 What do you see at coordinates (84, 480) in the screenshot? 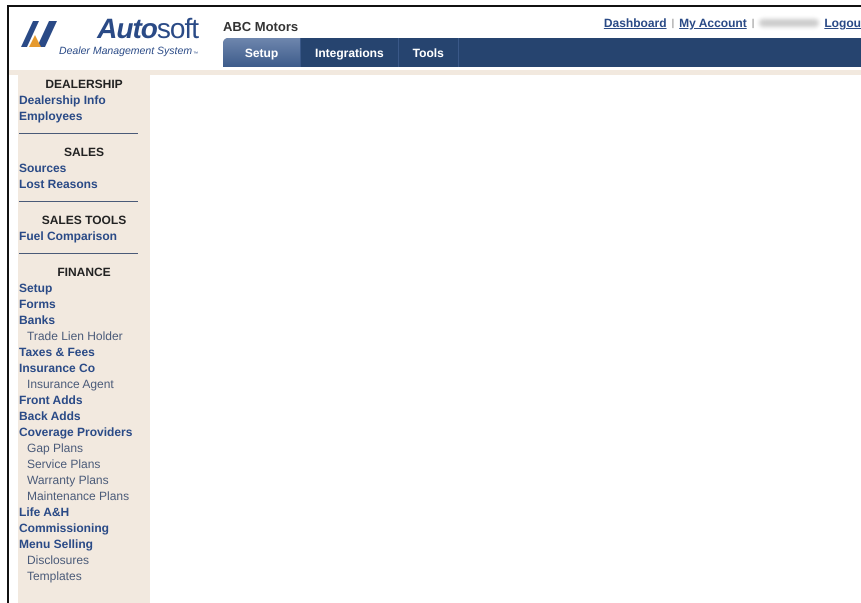
I see `sidebar-sublink: Warranty Plans` at bounding box center [84, 480].